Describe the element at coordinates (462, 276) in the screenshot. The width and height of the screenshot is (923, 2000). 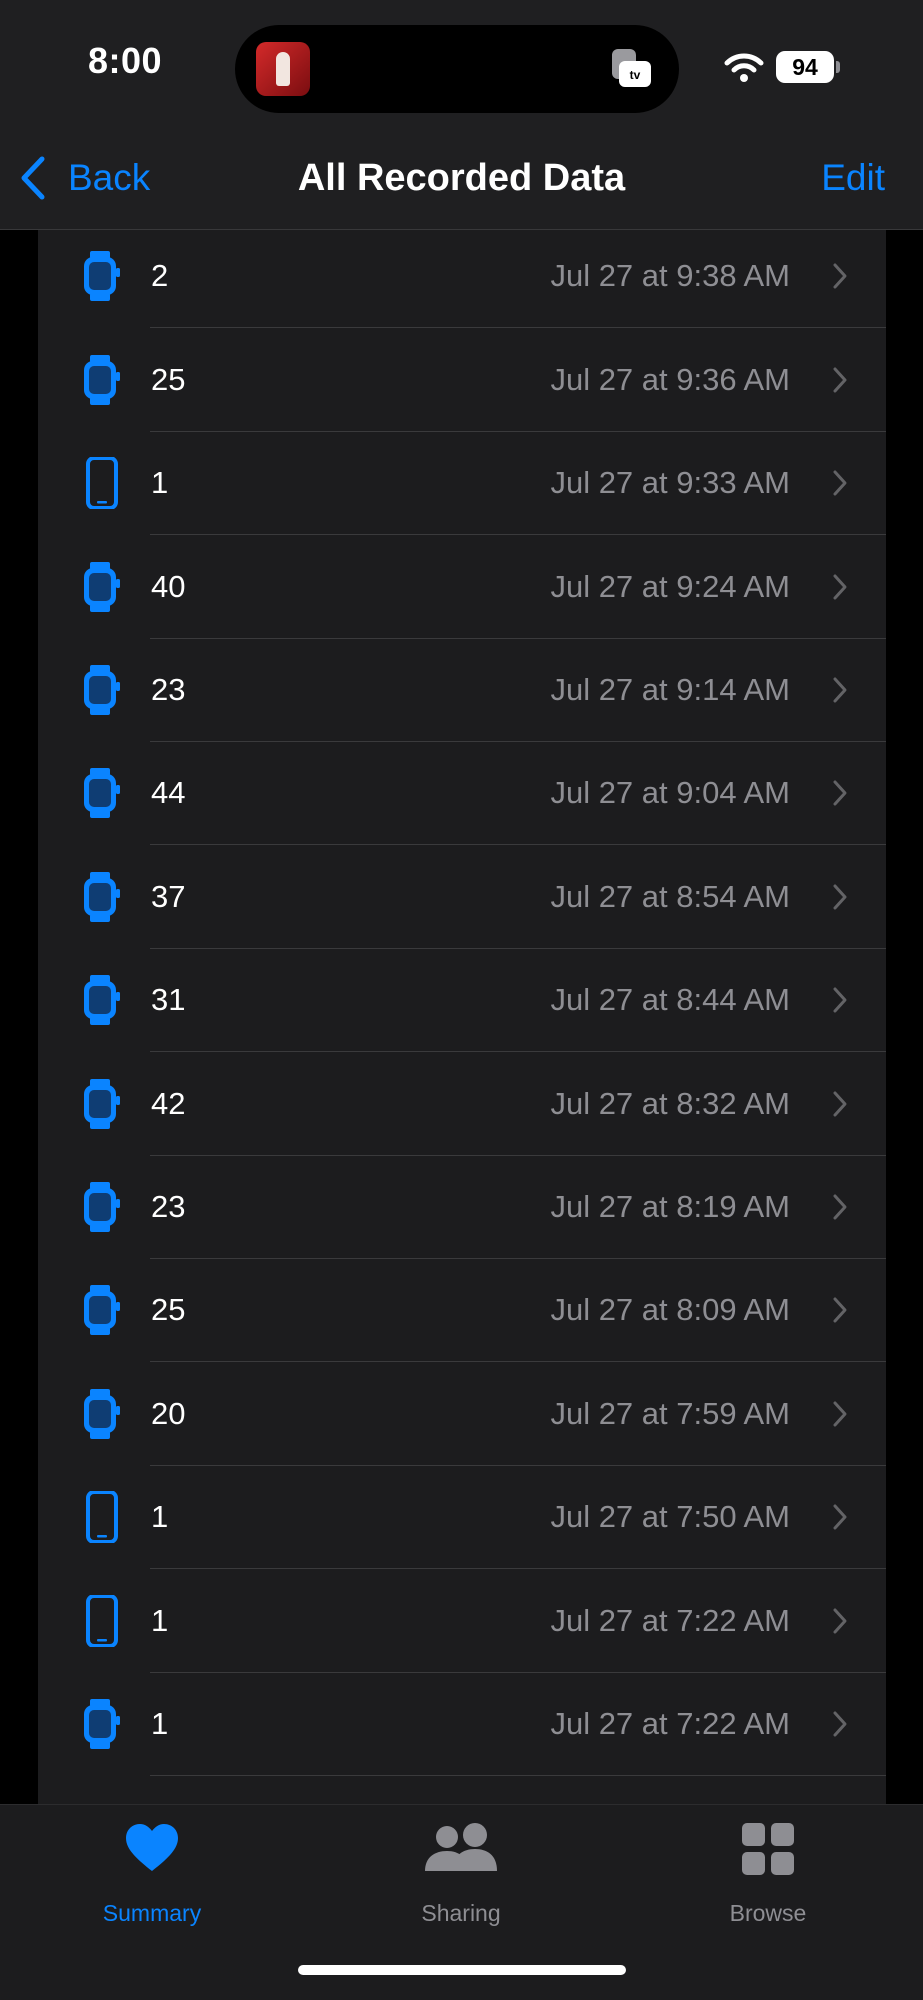
I see `list-item: 2 Jul 27 at 9:38 AM` at that location.